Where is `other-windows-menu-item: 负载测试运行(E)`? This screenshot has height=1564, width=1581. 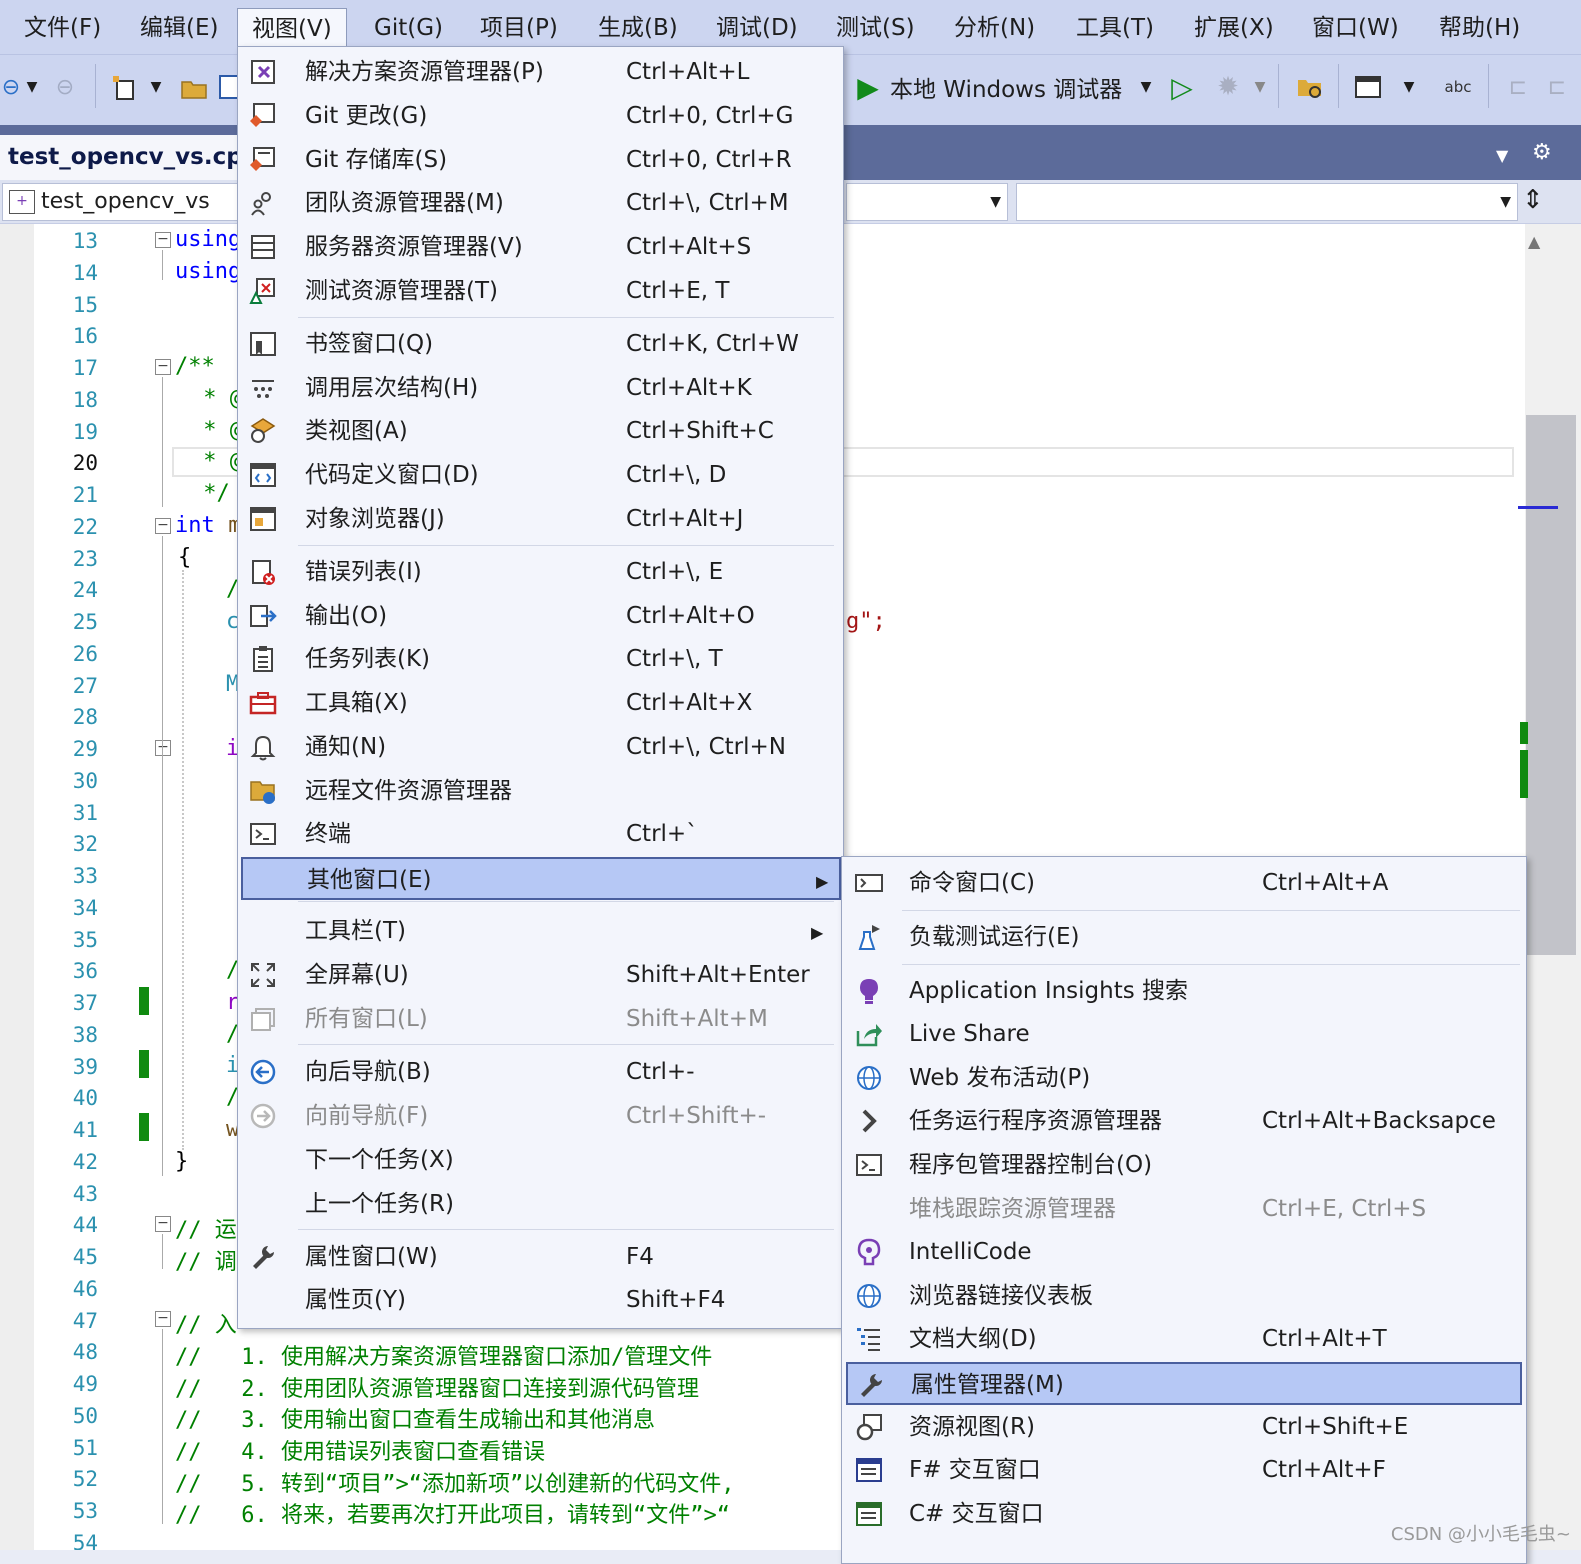
other-windows-menu-item: 负载测试运行(E) is located at coordinates (1184, 937).